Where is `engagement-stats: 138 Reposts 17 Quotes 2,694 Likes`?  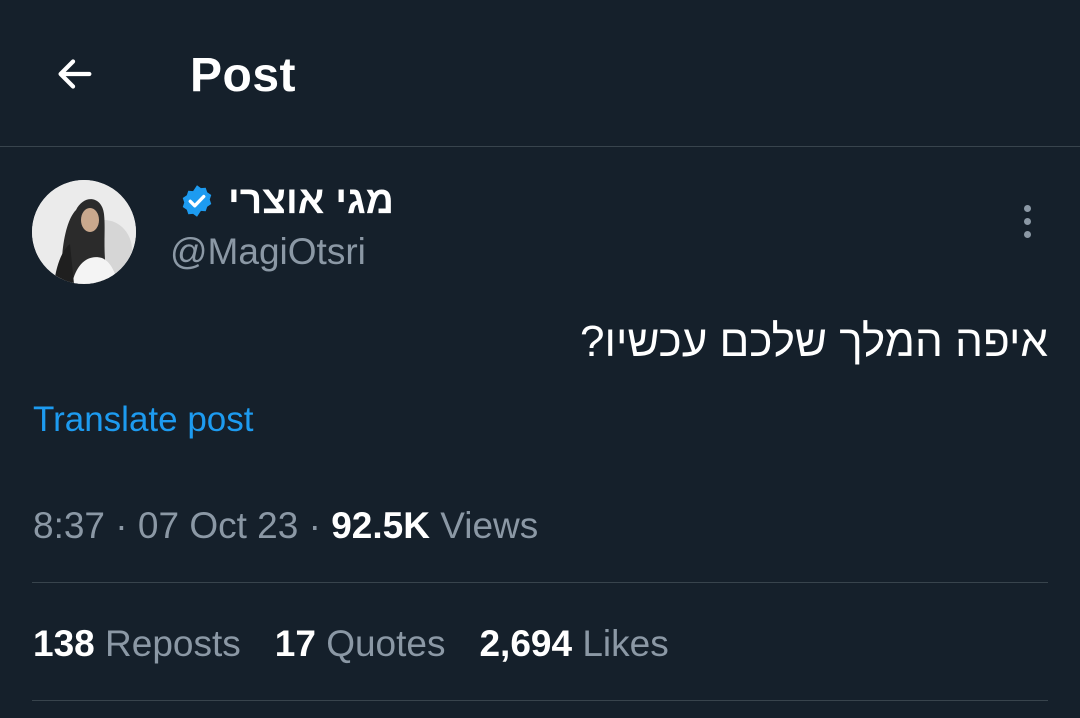 engagement-stats: 138 Reposts 17 Quotes 2,694 Likes is located at coordinates (351, 644).